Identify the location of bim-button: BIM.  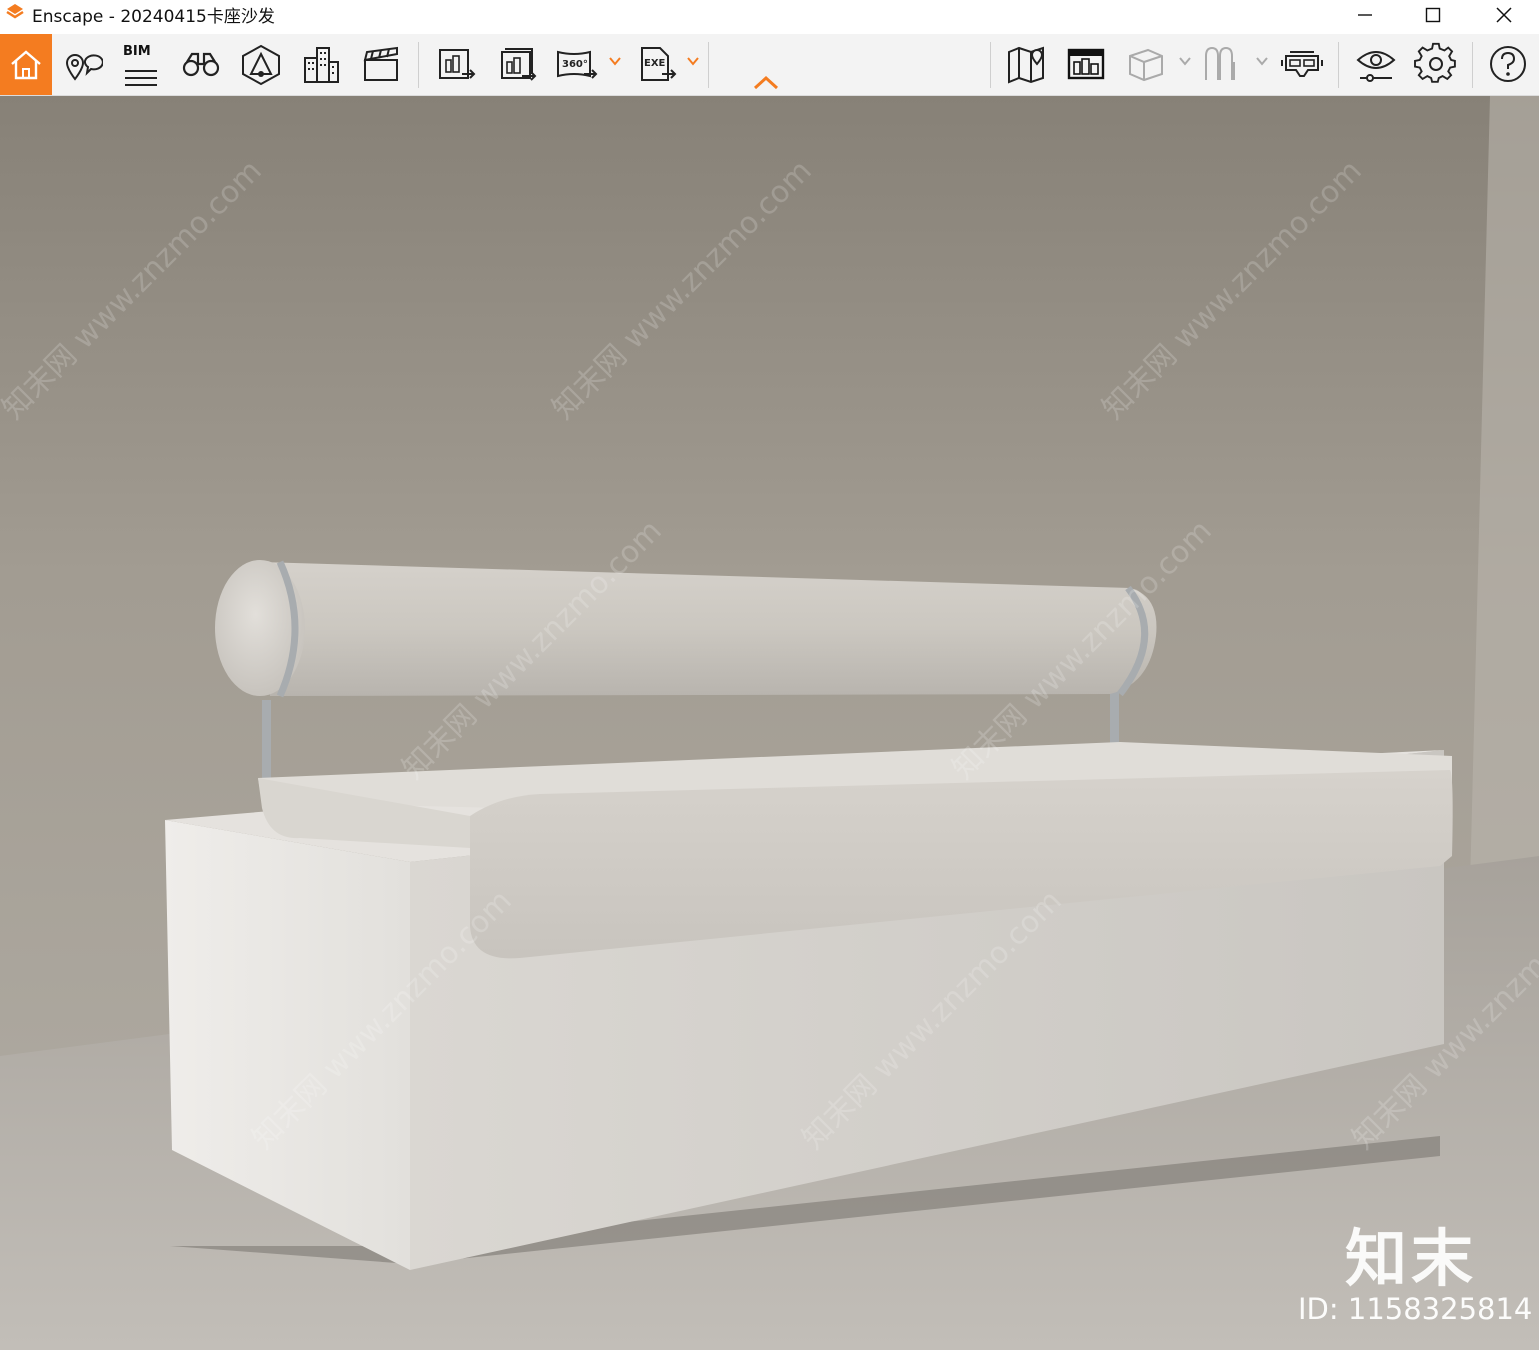
(141, 64).